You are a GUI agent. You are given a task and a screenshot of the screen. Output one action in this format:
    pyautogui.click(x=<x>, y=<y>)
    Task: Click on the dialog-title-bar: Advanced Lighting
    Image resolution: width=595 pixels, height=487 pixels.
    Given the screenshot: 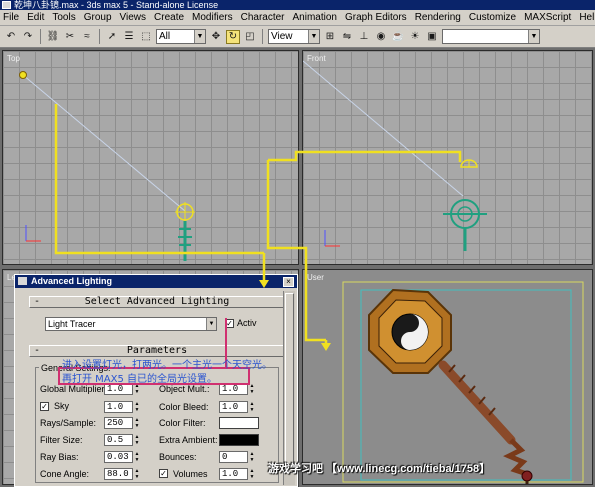 What is the action you would take?
    pyautogui.click(x=156, y=281)
    